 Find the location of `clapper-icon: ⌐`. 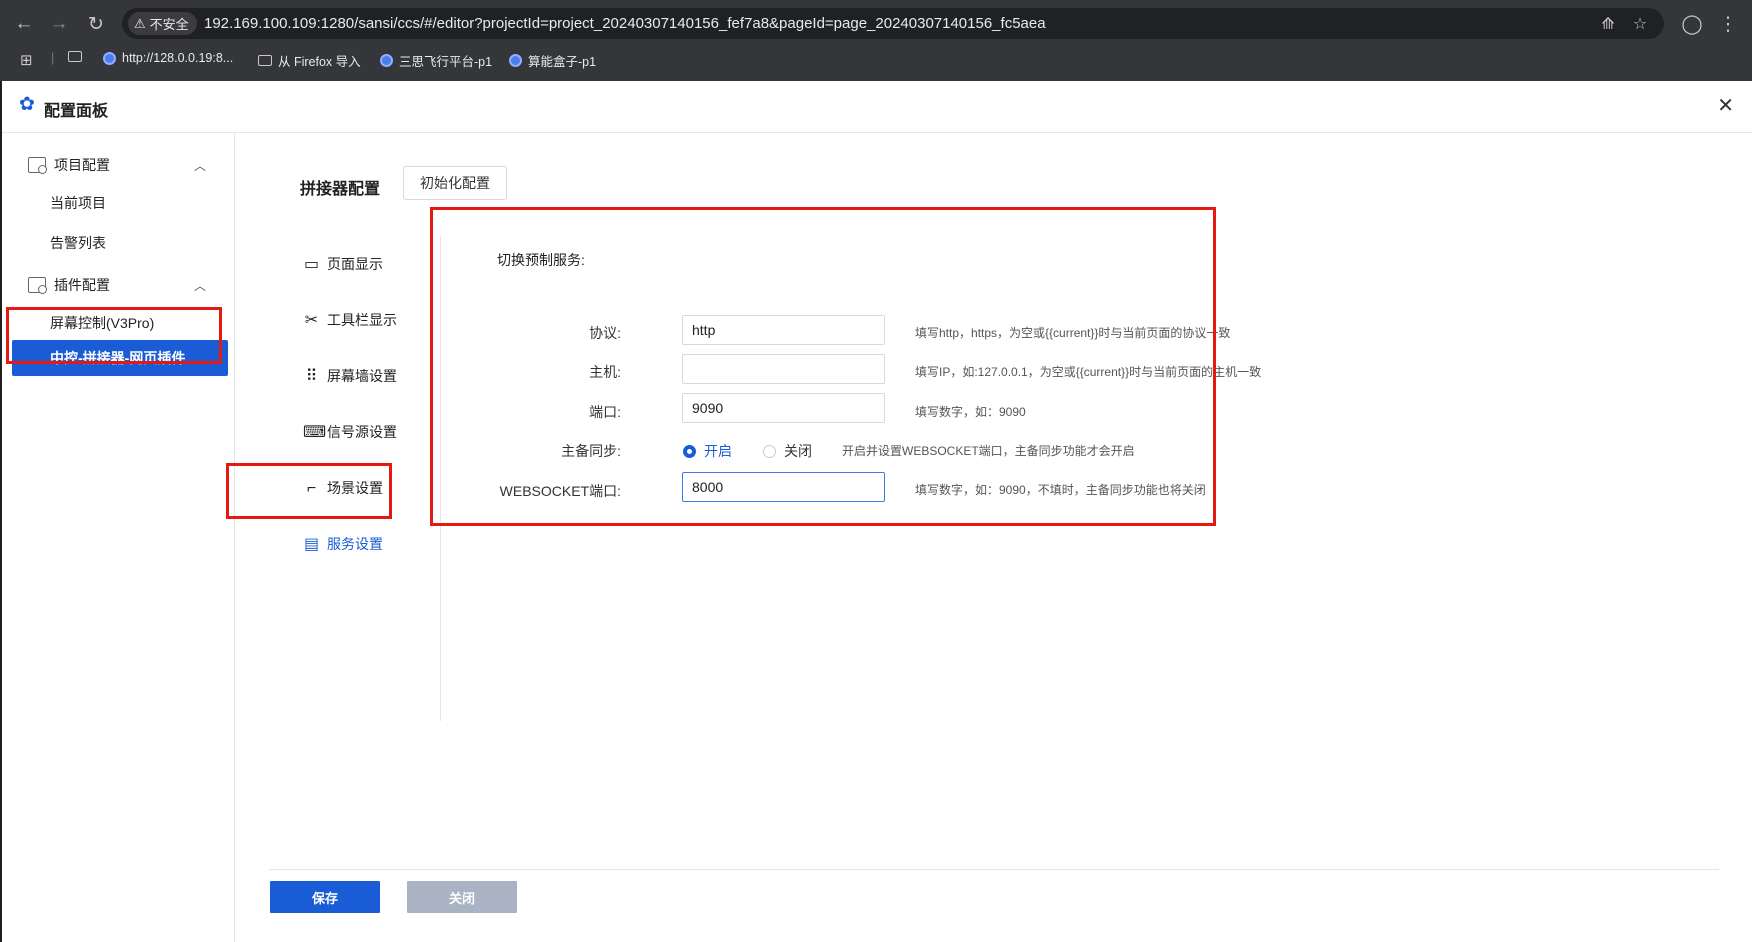

clapper-icon: ⌐ is located at coordinates (311, 488).